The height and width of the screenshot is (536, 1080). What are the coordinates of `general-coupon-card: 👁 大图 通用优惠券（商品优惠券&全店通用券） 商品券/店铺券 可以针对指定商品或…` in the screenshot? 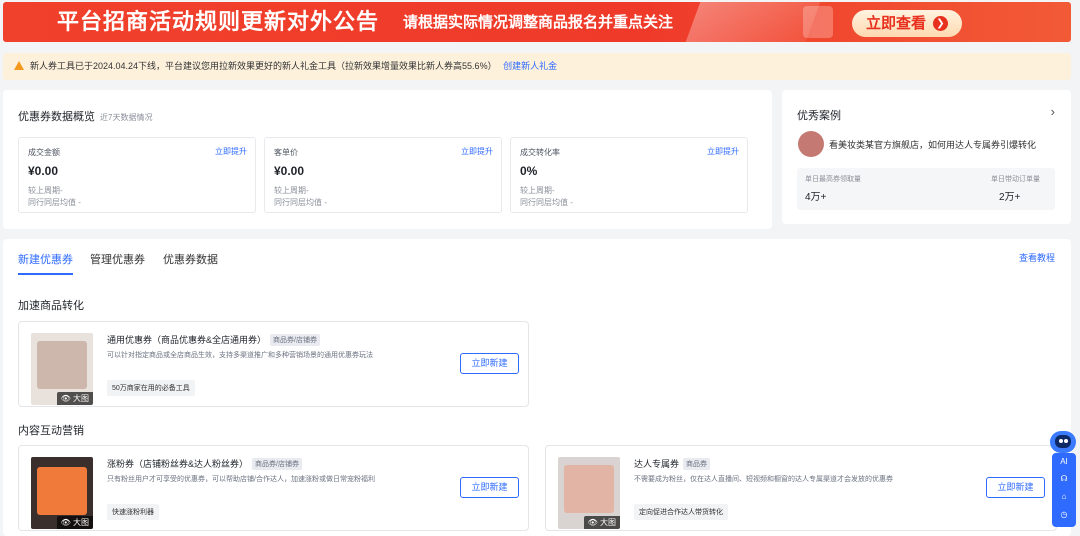 It's located at (273, 364).